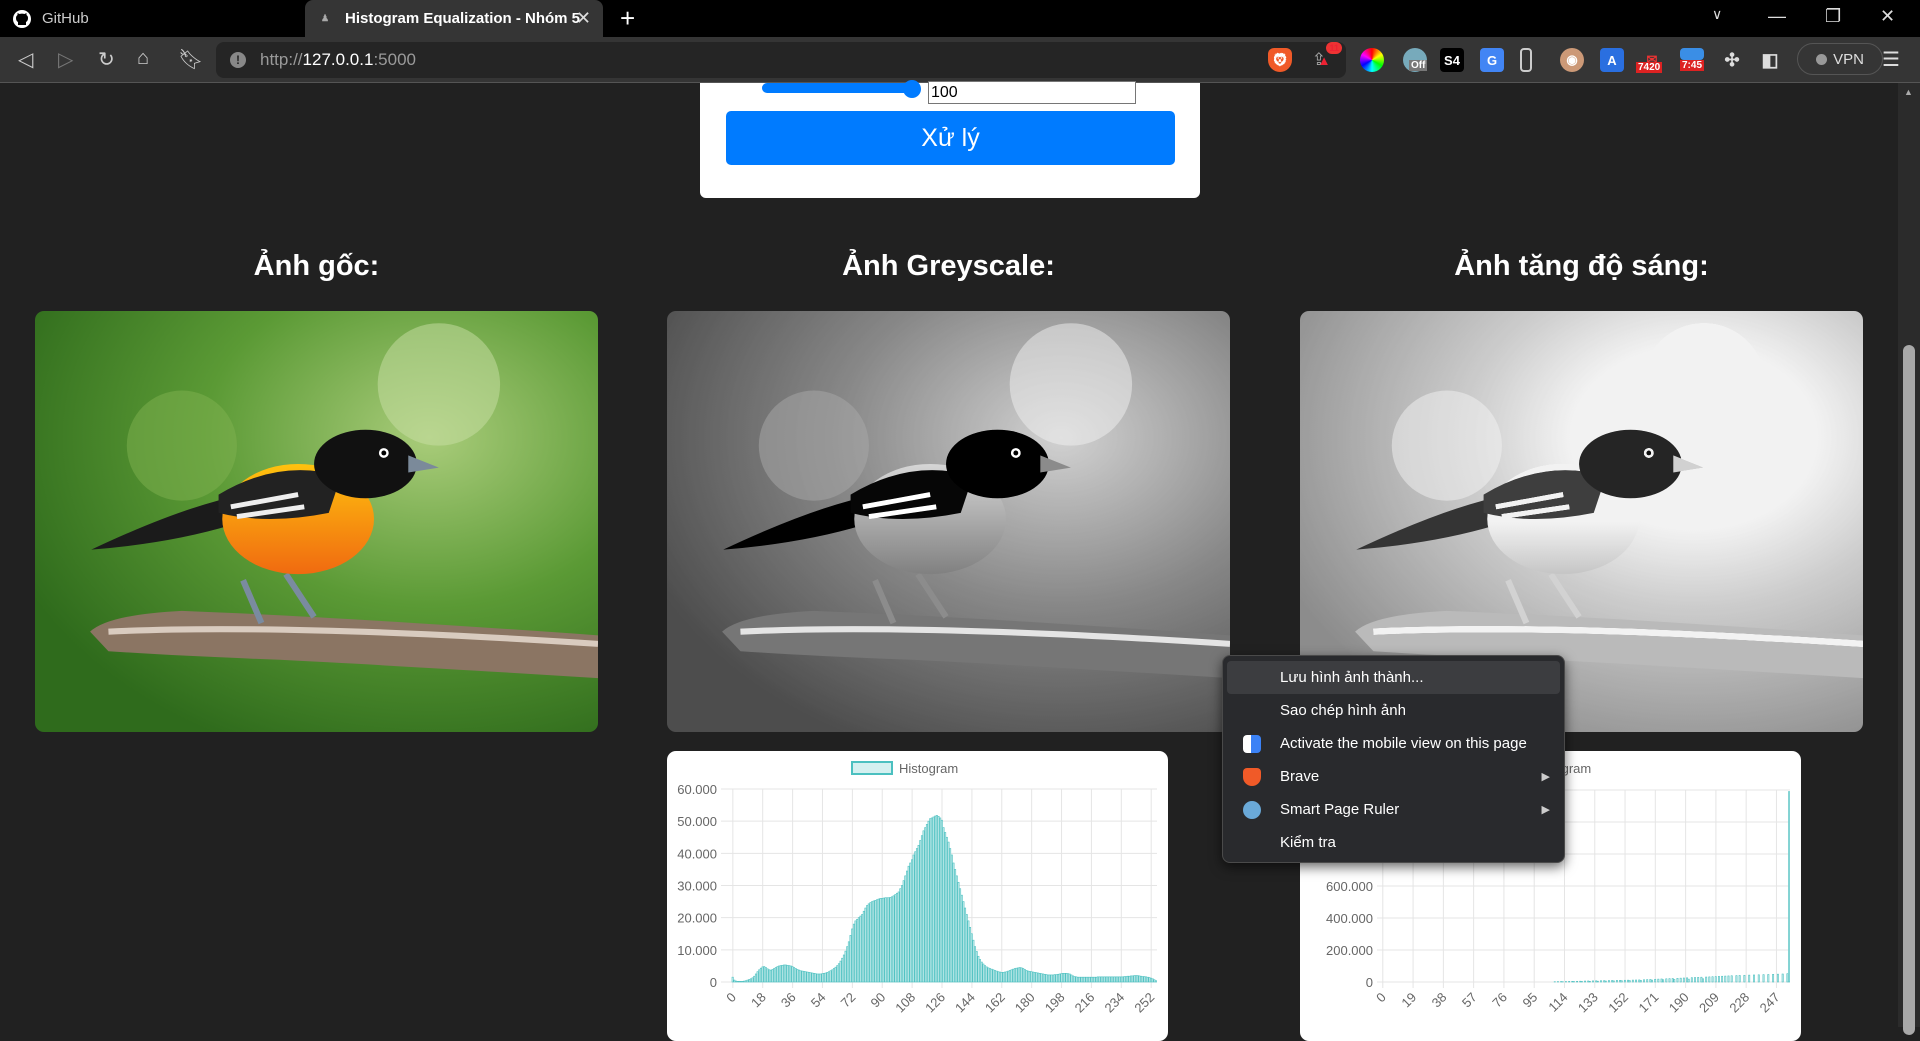 The image size is (1920, 1041). I want to click on info-icon: !, so click(238, 60).